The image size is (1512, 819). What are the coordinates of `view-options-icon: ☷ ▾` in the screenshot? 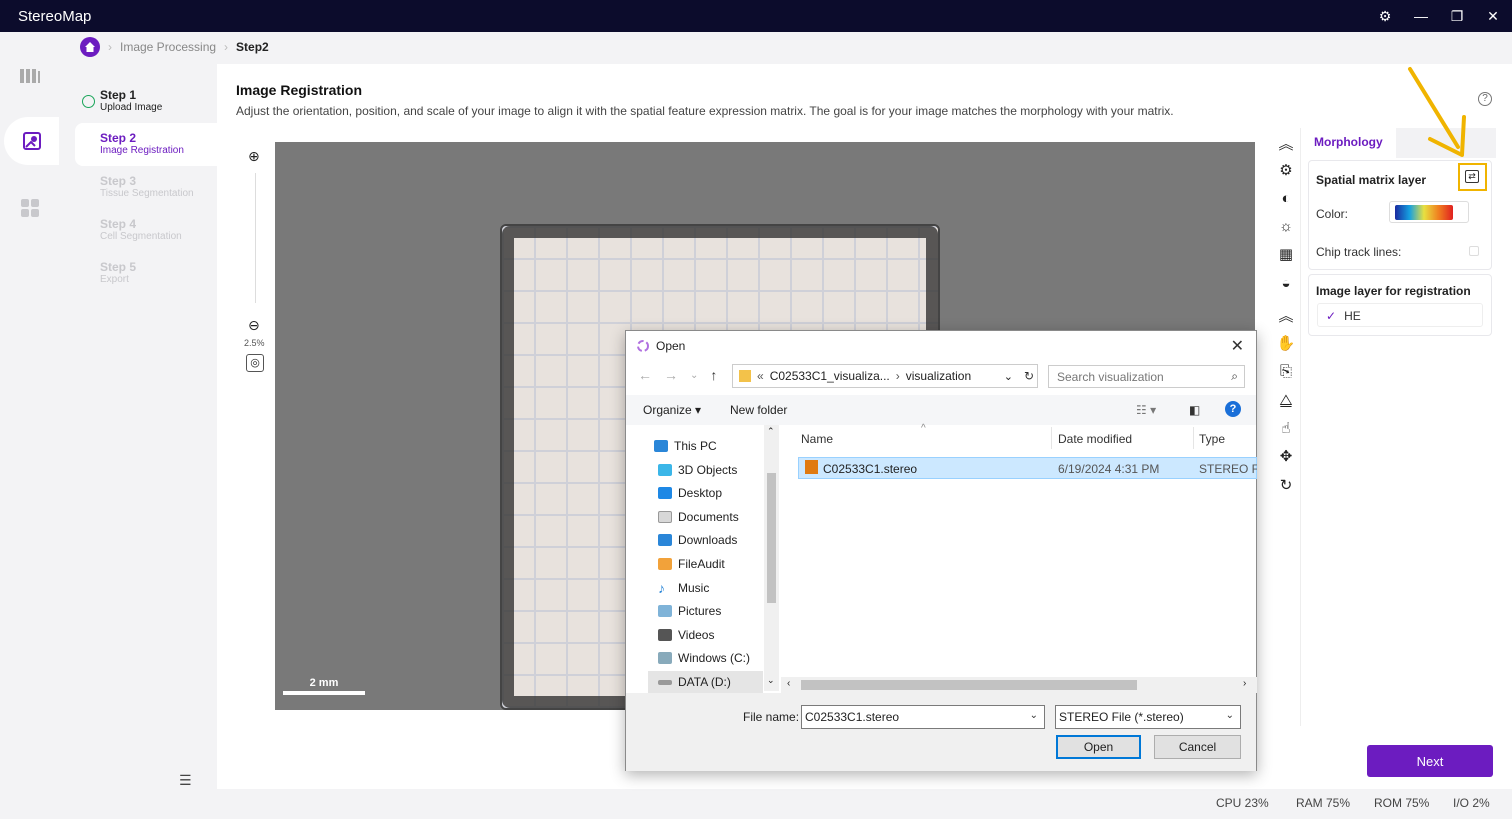 It's located at (1146, 410).